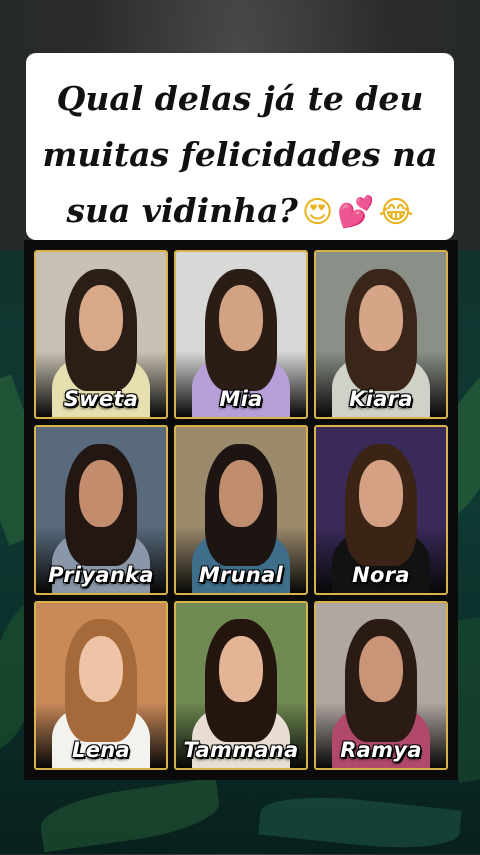 This screenshot has width=480, height=855. What do you see at coordinates (317, 212) in the screenshot?
I see `heart-eyes-emoji-icon: 😍` at bounding box center [317, 212].